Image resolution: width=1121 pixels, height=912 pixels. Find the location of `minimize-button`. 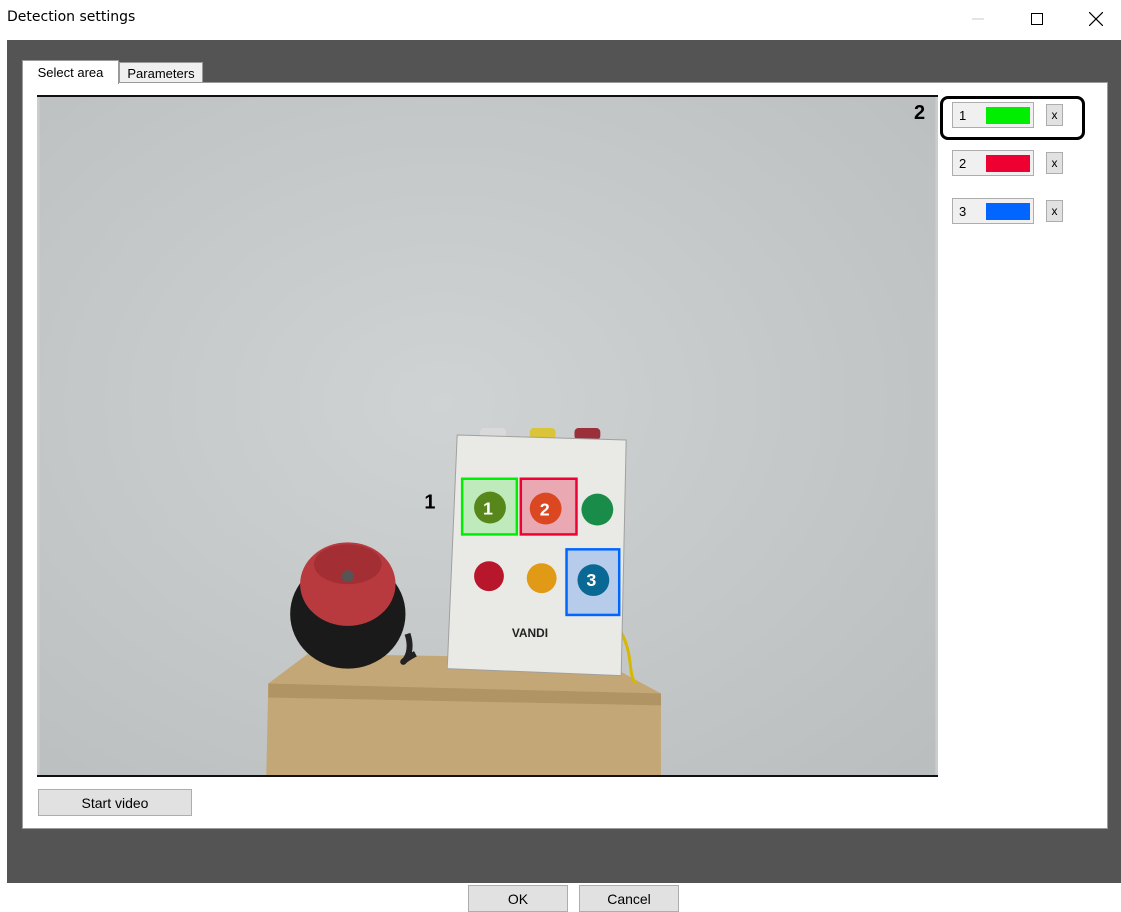

minimize-button is located at coordinates (978, 19).